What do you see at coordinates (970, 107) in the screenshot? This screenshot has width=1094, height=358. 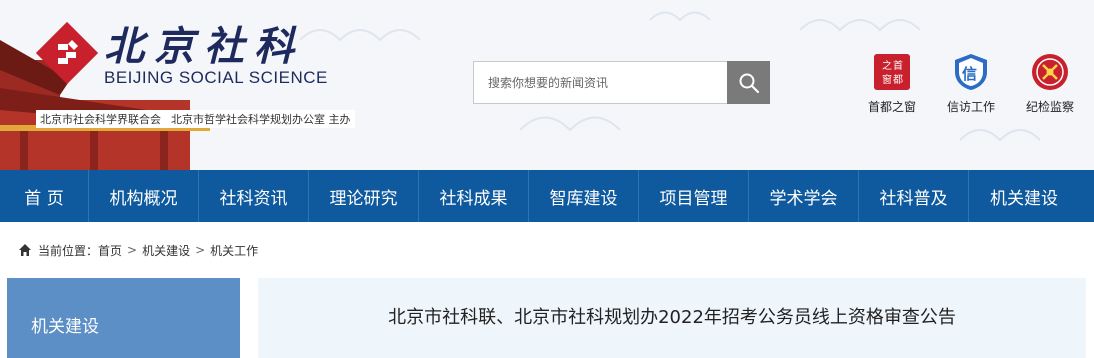 I see `quick-link-label: 信访工作` at bounding box center [970, 107].